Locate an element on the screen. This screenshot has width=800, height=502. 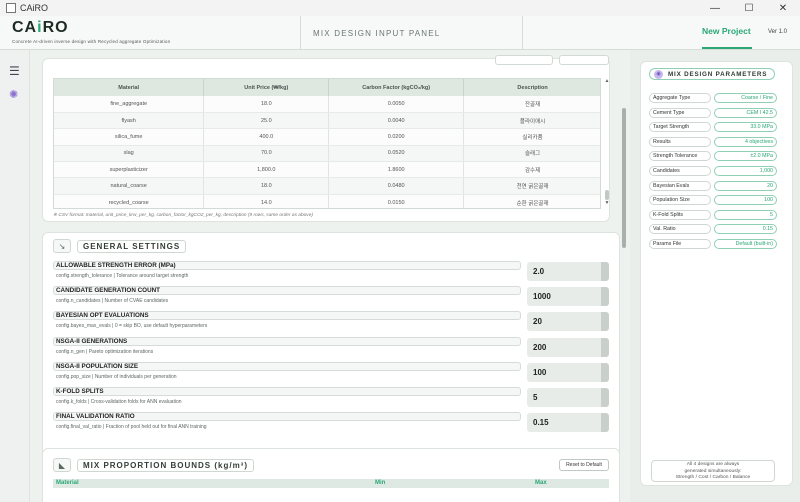
table-row: recycled_coarse 14.0 0.0150 순환 굵은골재 is located at coordinates (327, 201).